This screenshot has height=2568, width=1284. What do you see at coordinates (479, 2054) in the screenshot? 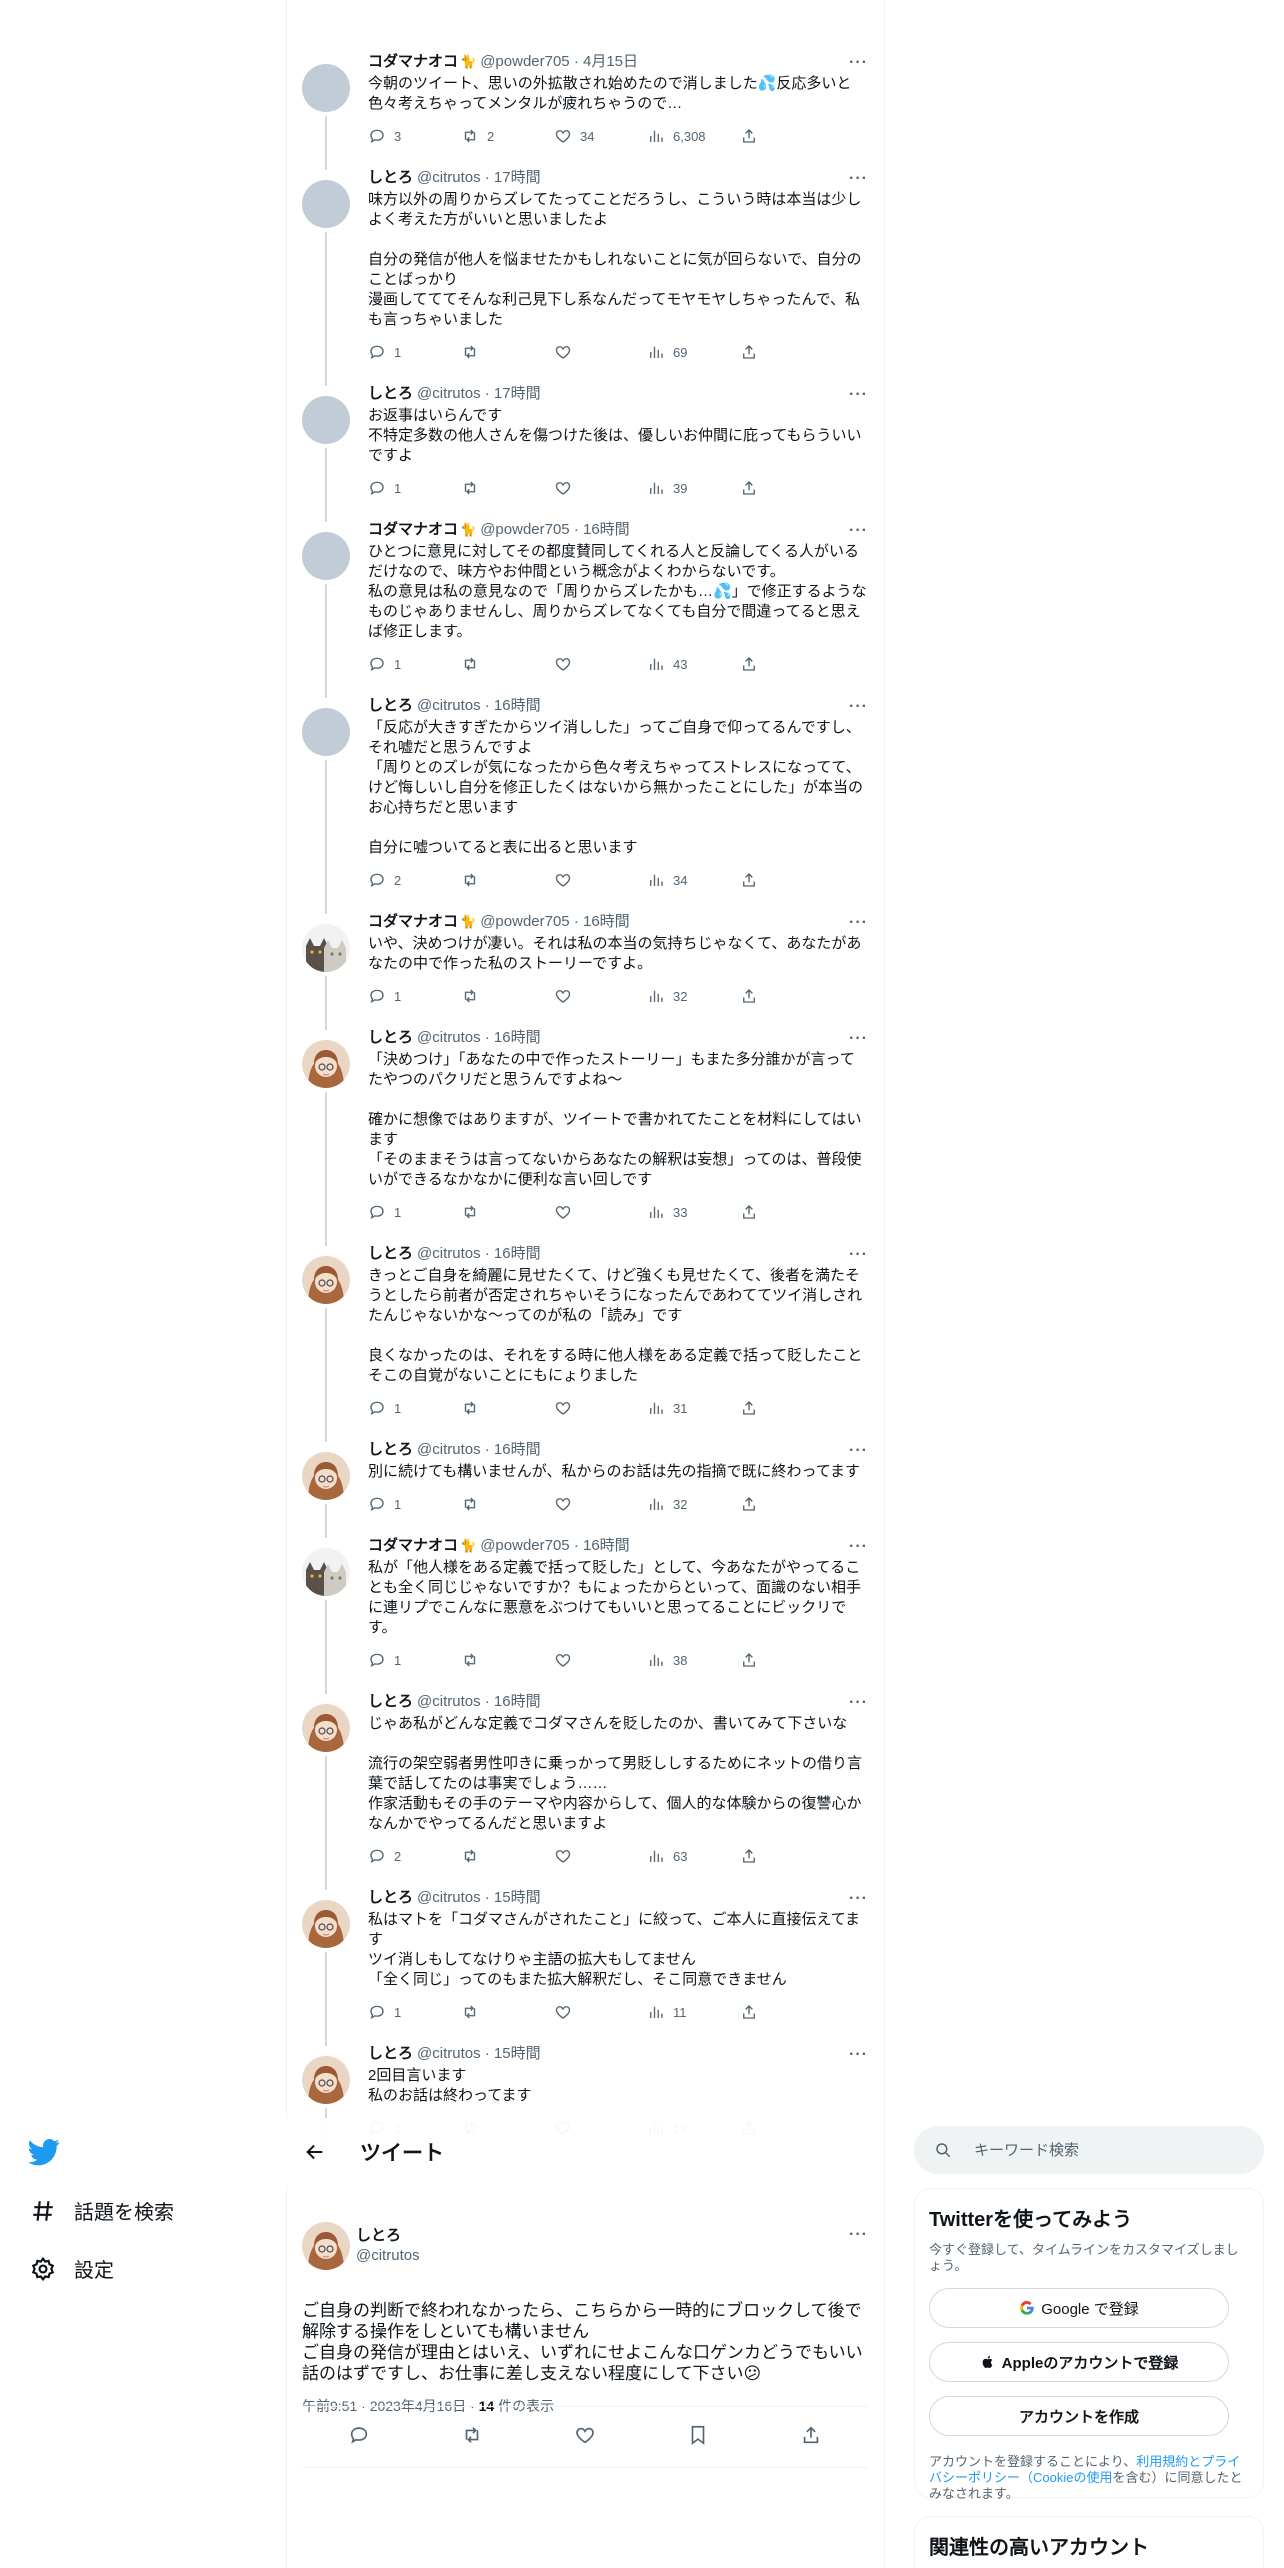
I see `handle-and-time: @citrutos · 15時間` at bounding box center [479, 2054].